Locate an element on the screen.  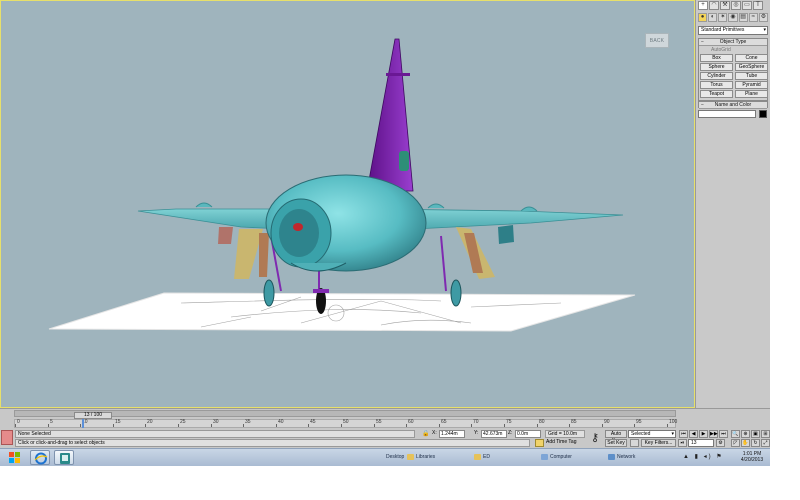
helpers-icon: ▤ is located at coordinates (743, 17).